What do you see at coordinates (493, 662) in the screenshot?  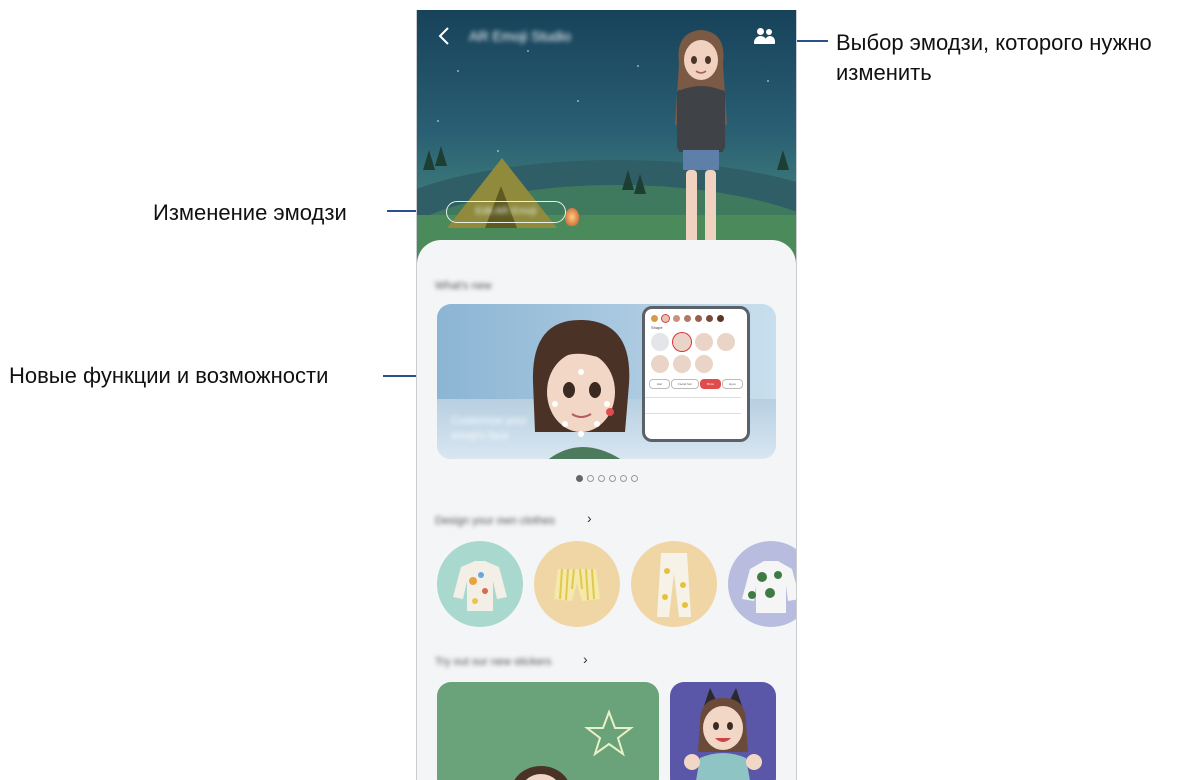 I see `stickers-heading: Try out our new stickers` at bounding box center [493, 662].